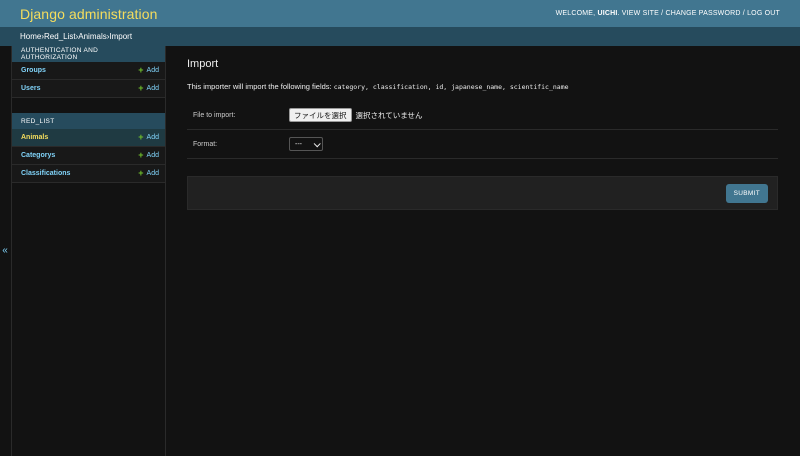  I want to click on add-categorys-button: + Add, so click(148, 155).